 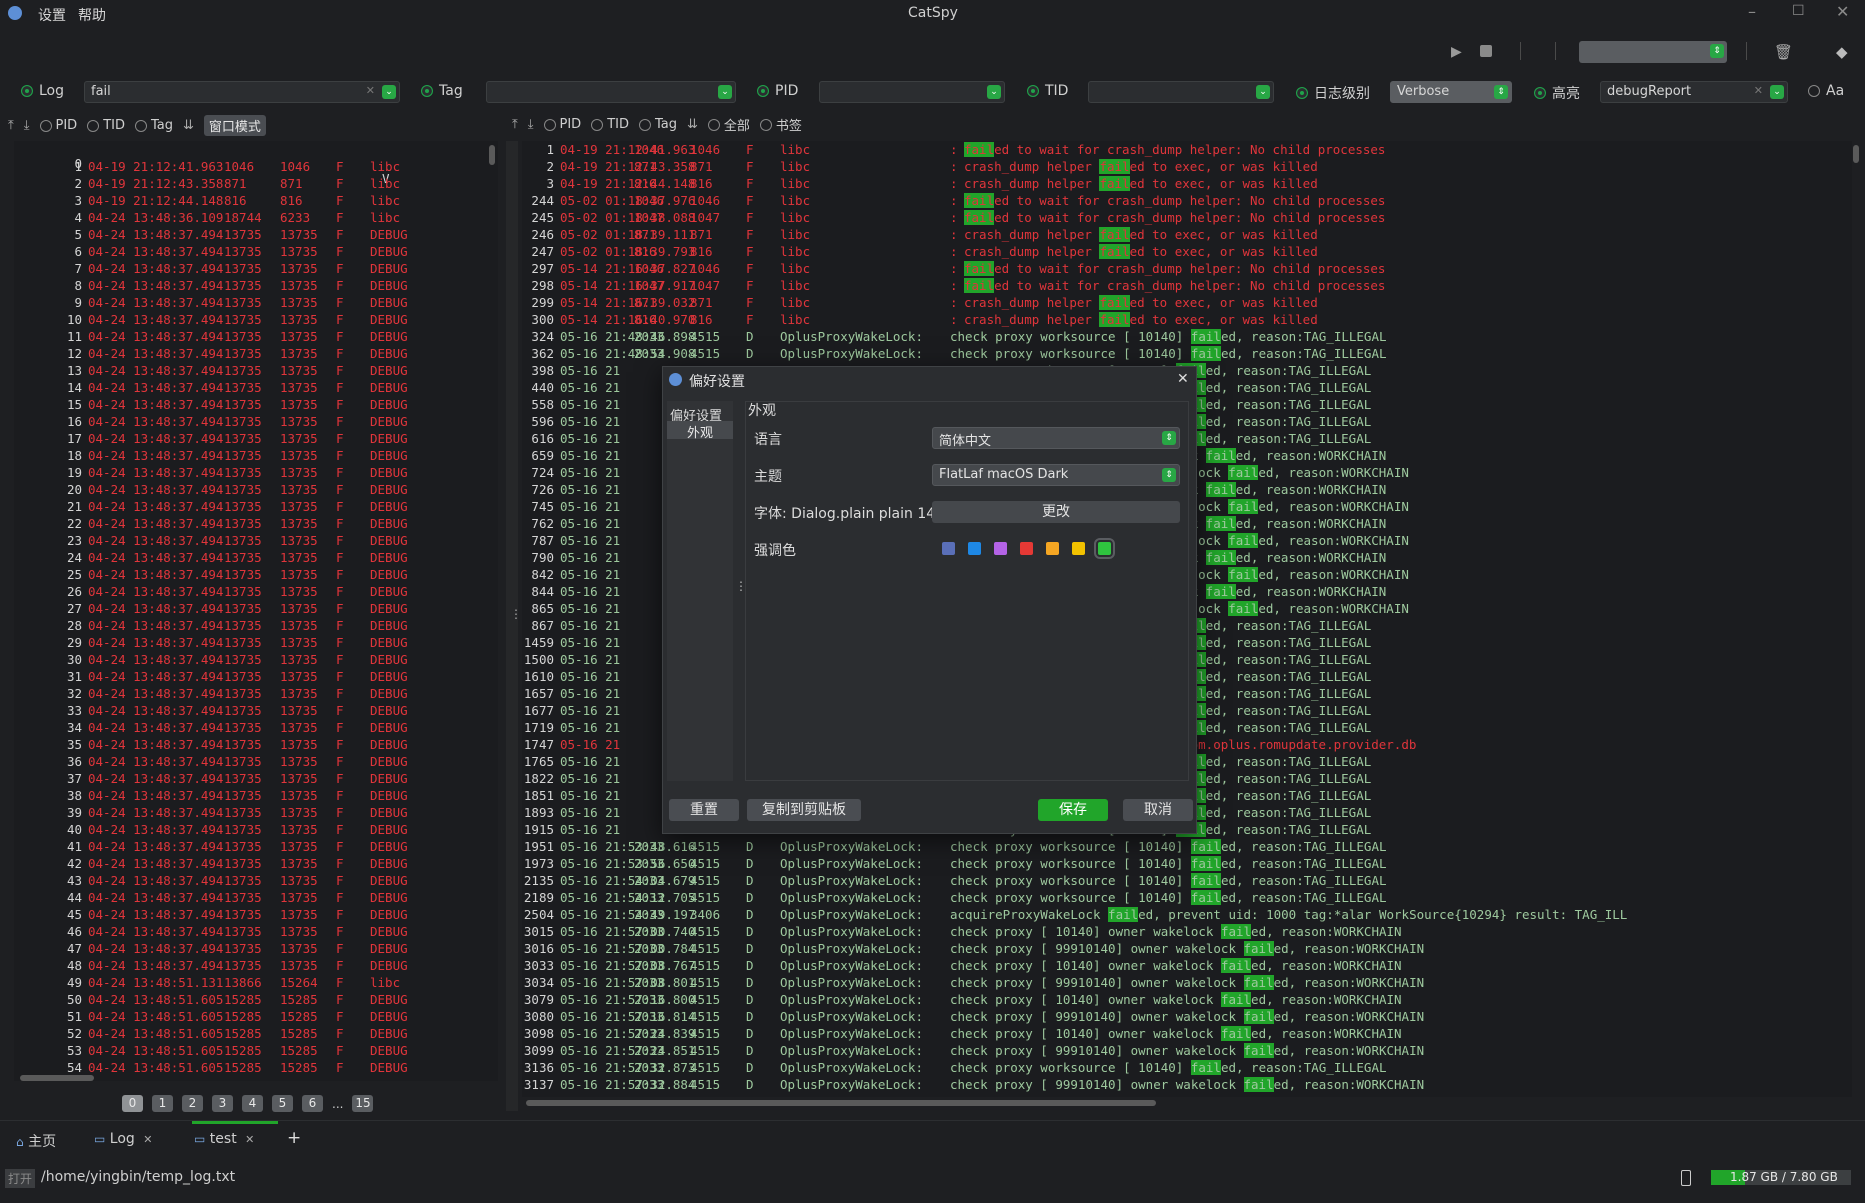 I want to click on play-icon: ▶, so click(x=1456, y=52).